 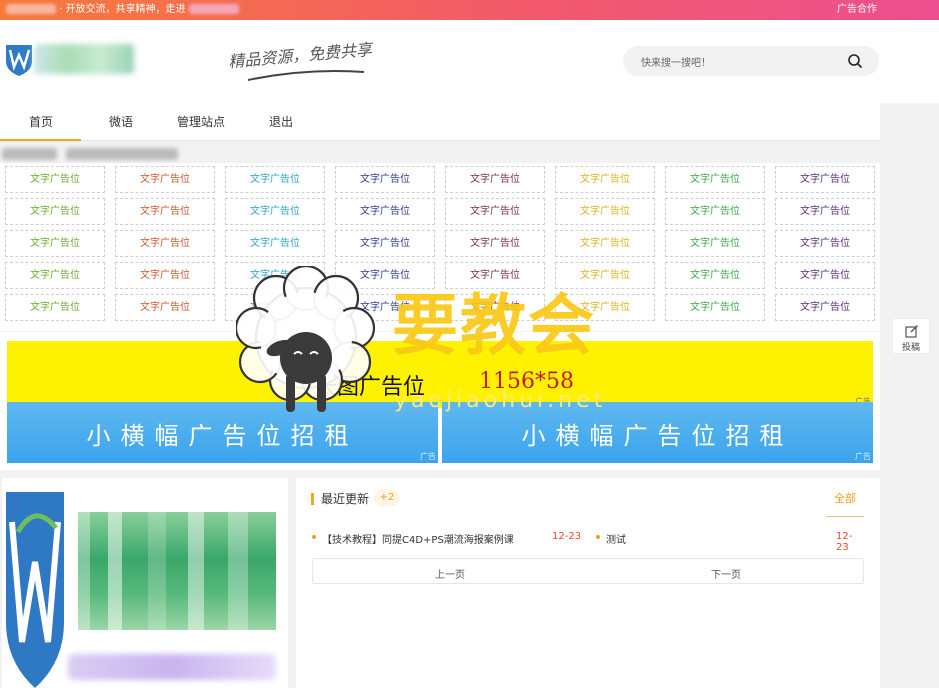 I want to click on submit-post-label: 投稿, so click(x=910, y=348).